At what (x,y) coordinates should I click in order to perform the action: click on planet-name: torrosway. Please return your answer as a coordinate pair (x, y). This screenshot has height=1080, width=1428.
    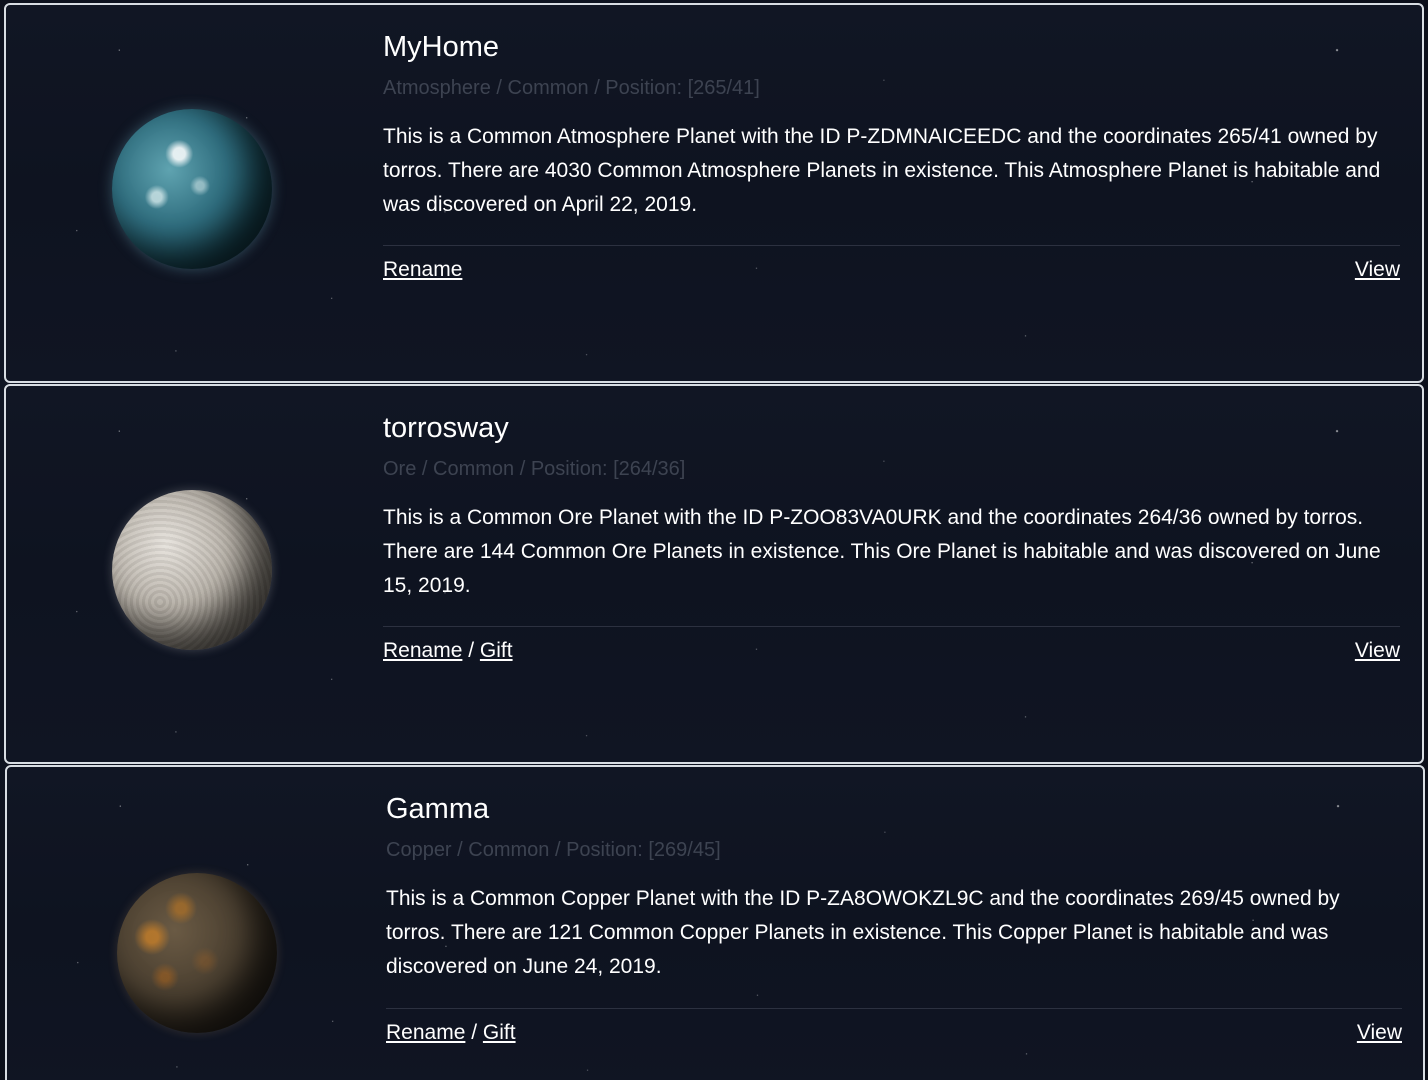
    Looking at the image, I should click on (446, 428).